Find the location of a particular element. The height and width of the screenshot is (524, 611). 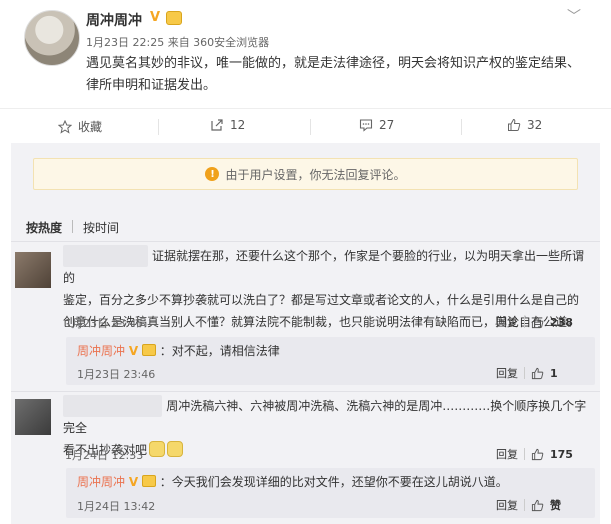

commenter-name-redacted: xxxxxxxxxxxxxx is located at coordinates (113, 406).